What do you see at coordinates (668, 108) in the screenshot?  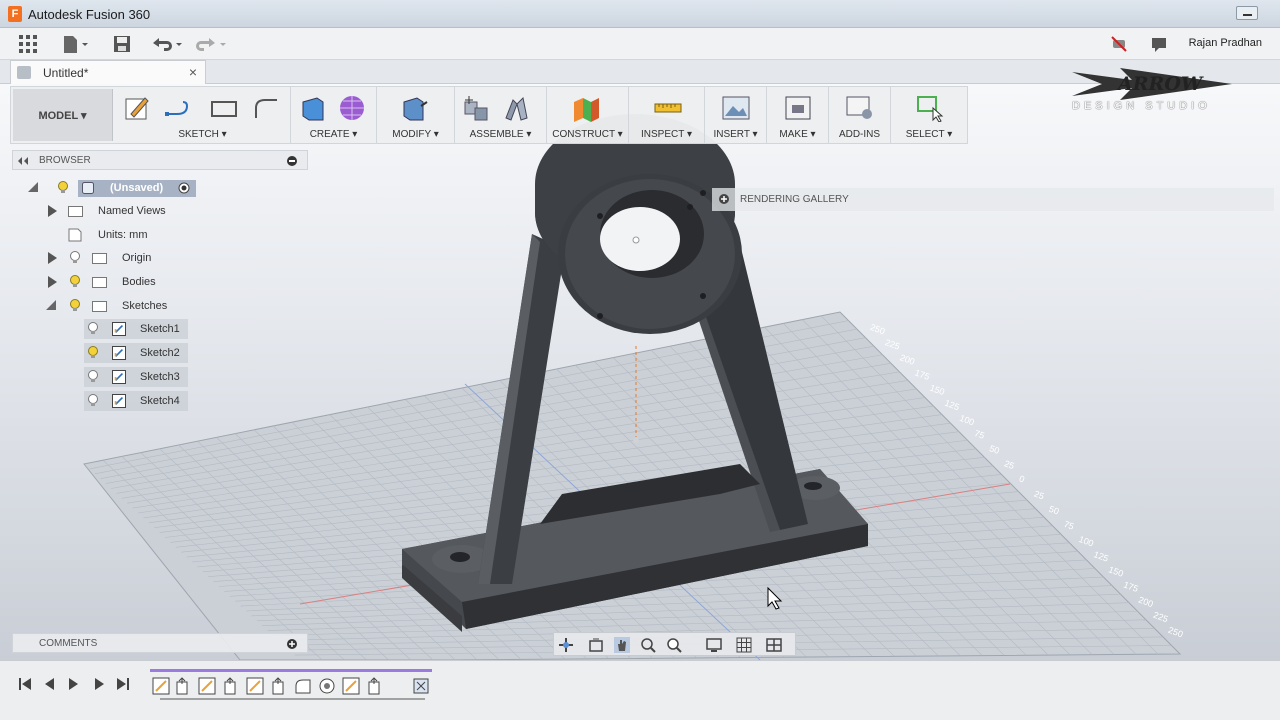 I see `measure-icon` at bounding box center [668, 108].